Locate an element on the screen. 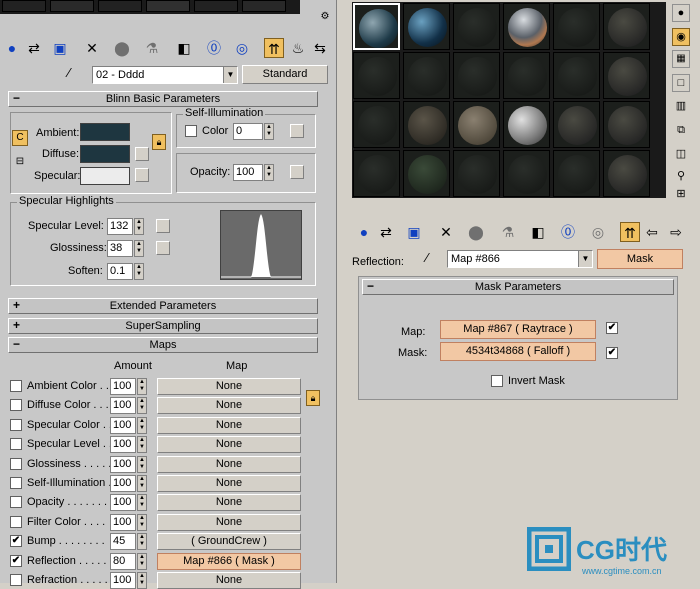 The height and width of the screenshot is (589, 700). get-material-icon: ● is located at coordinates (12, 48).